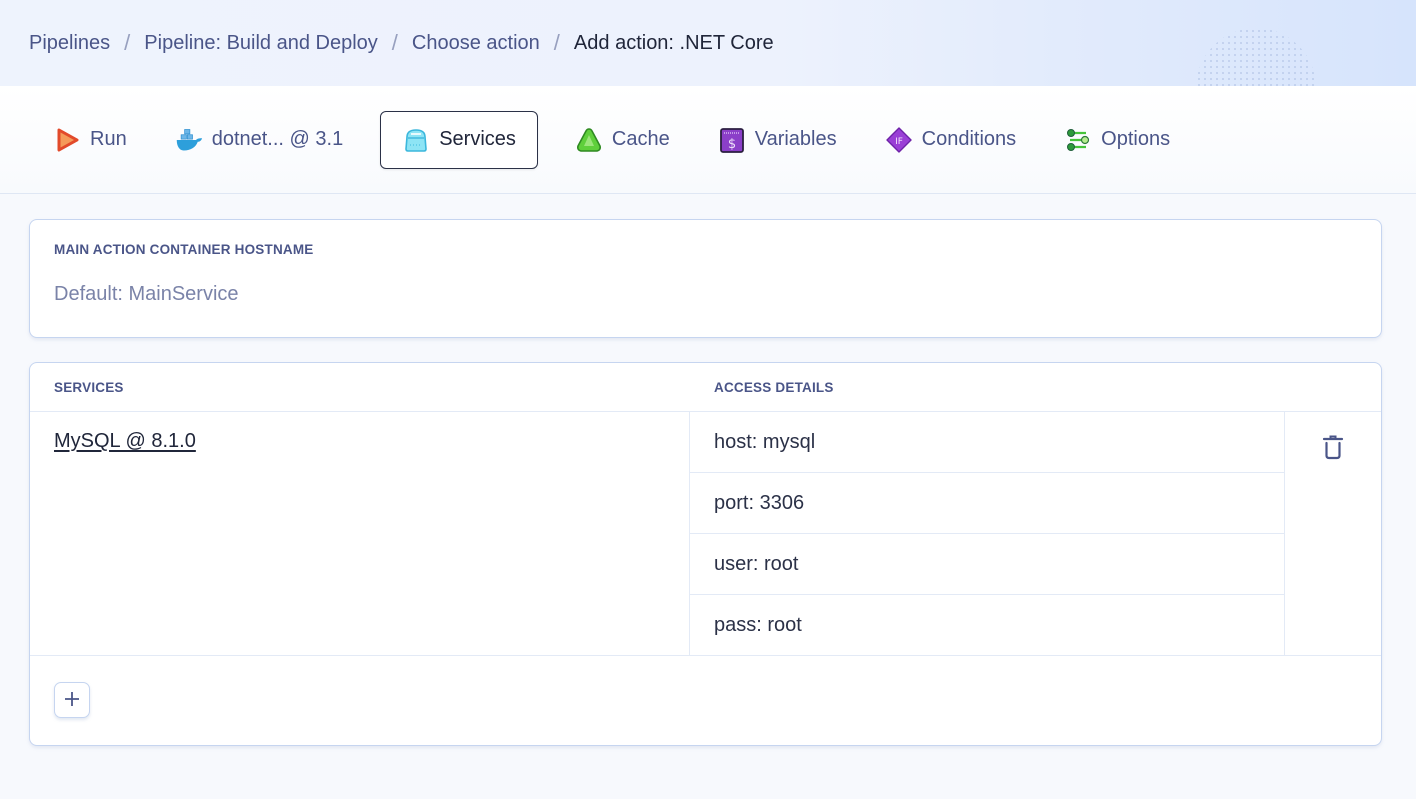 This screenshot has height=799, width=1416. I want to click on trash-icon, so click(1333, 449).